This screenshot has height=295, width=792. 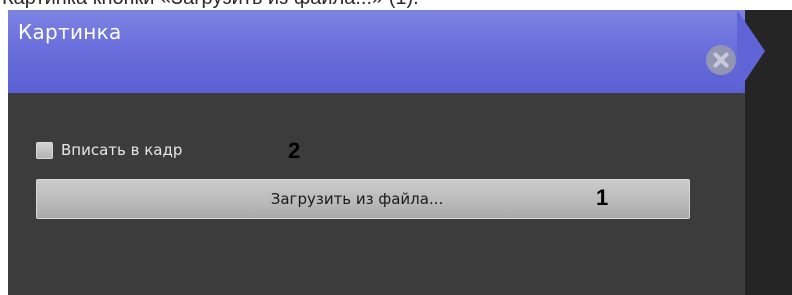 What do you see at coordinates (602, 197) in the screenshot?
I see `annotation-marker-1: 1` at bounding box center [602, 197].